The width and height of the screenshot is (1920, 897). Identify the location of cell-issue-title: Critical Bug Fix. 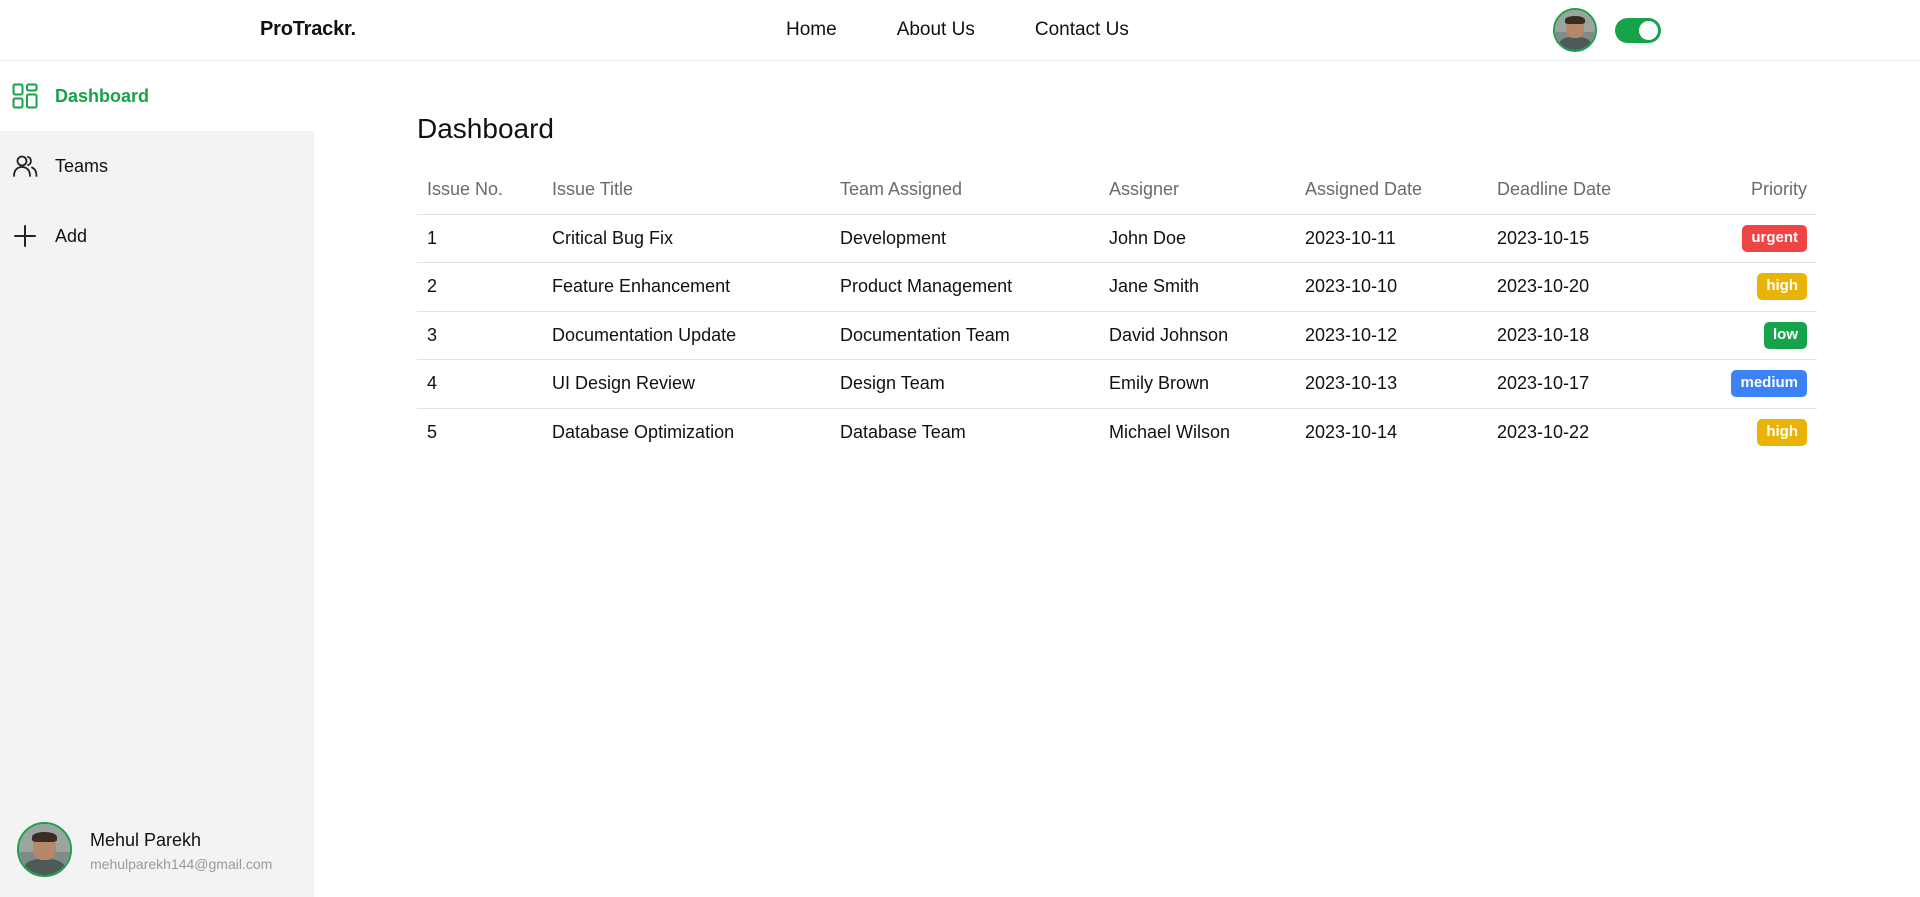
(686, 238).